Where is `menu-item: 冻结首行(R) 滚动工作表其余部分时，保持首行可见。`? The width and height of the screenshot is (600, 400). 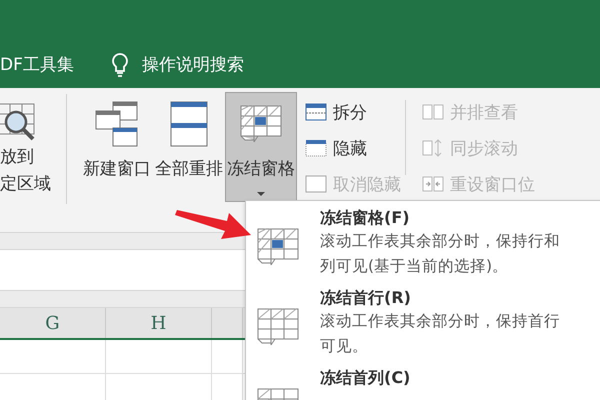 menu-item: 冻结首行(R) 滚动工作表其余部分时，保持首行可见。 is located at coordinates (423, 327).